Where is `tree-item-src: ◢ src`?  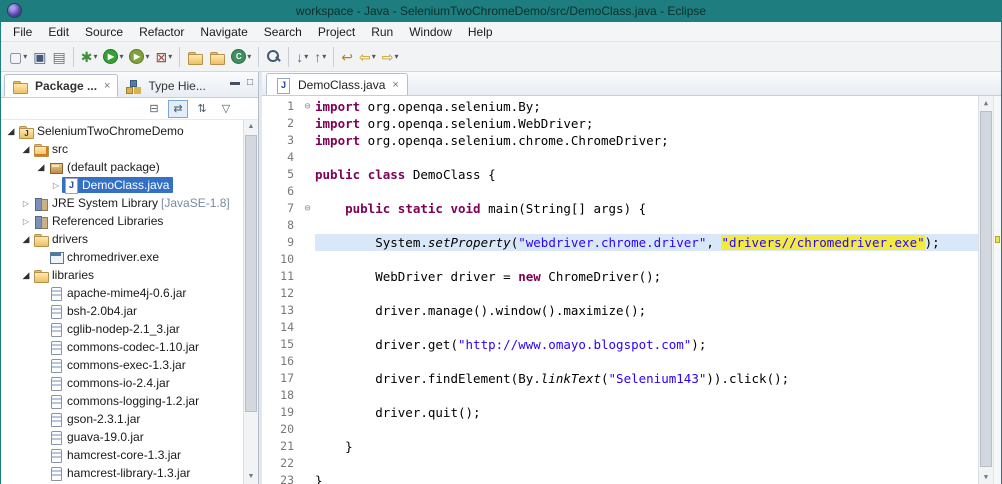
tree-item-src: ◢ src is located at coordinates (129, 149).